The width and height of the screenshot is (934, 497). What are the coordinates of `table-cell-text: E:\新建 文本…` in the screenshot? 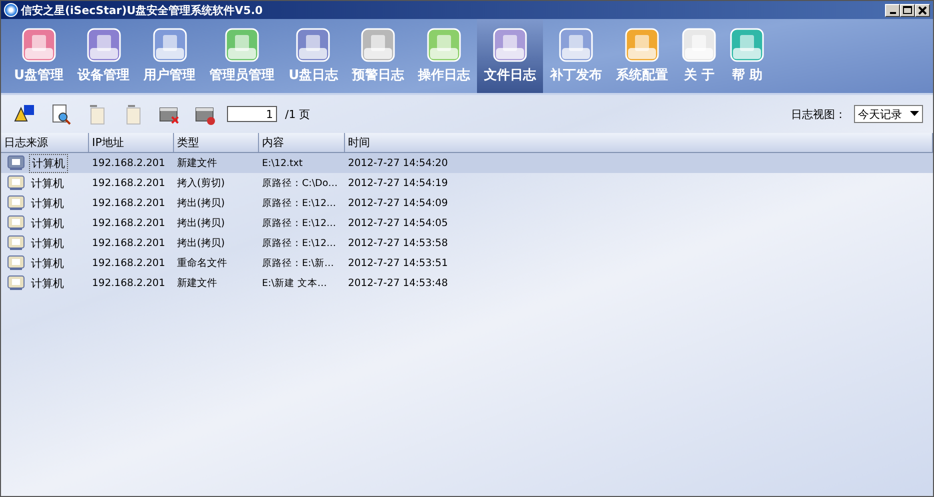 It's located at (294, 283).